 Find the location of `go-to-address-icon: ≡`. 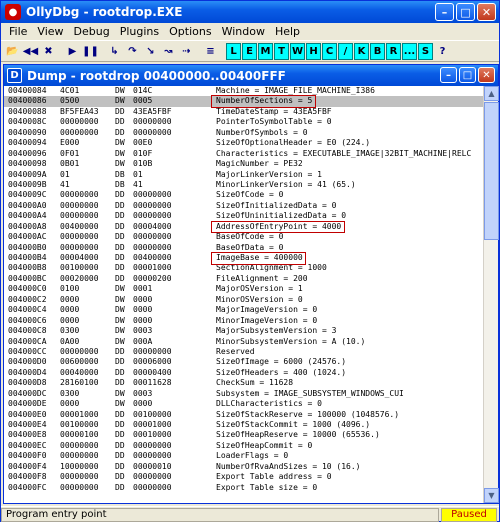

go-to-address-icon: ≡ is located at coordinates (210, 51).